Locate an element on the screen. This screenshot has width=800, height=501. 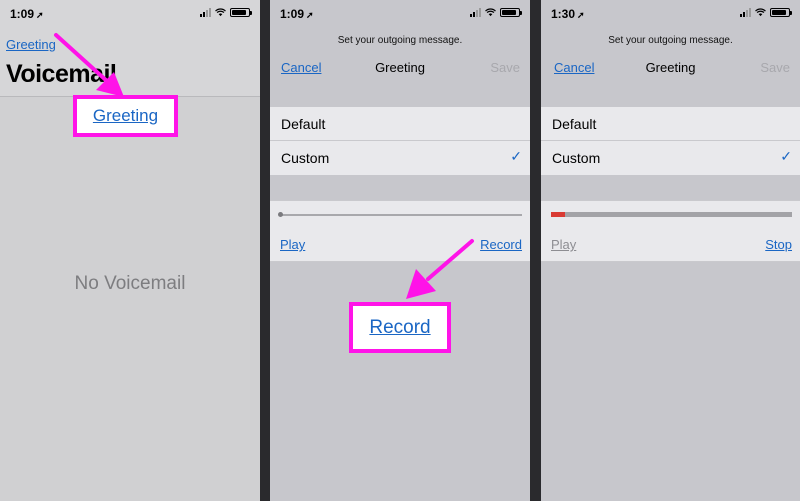
record-highlight-box: Record is located at coordinates (400, 327).